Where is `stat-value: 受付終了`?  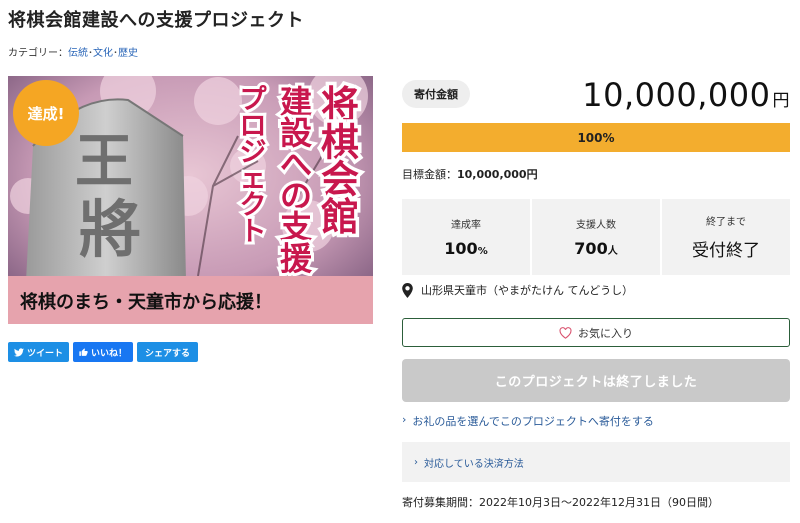
stat-value: 受付終了 is located at coordinates (726, 251).